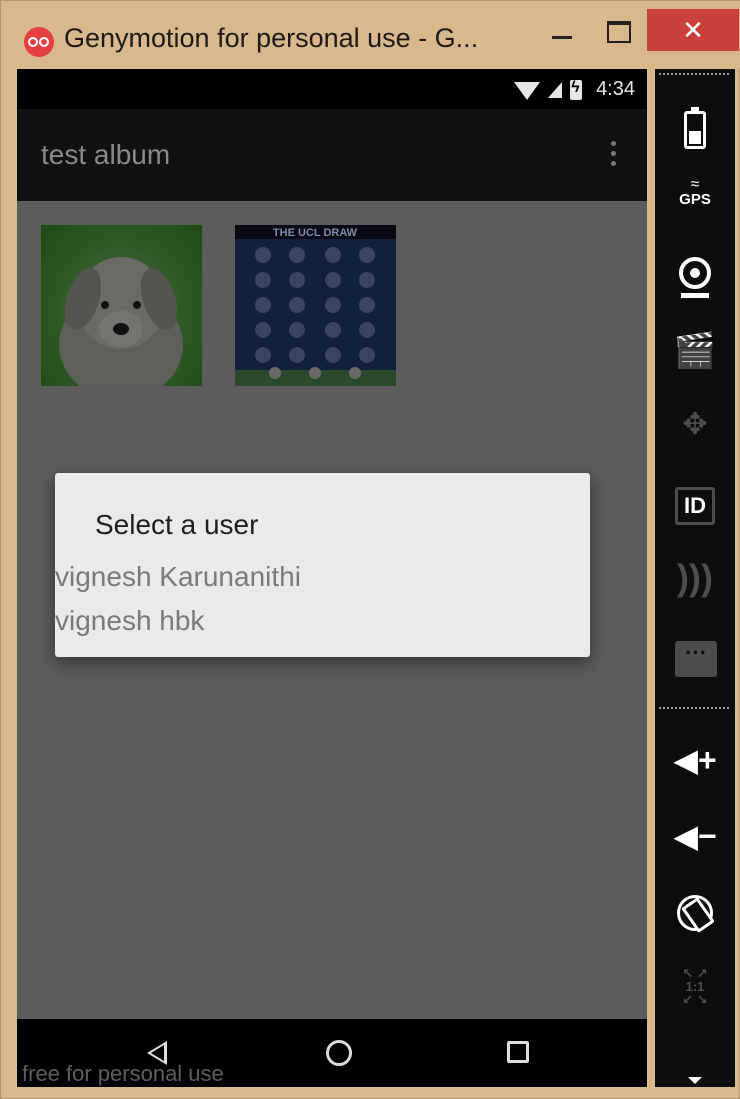 Image resolution: width=740 pixels, height=1099 pixels. I want to click on genymotion-logo-icon, so click(39, 42).